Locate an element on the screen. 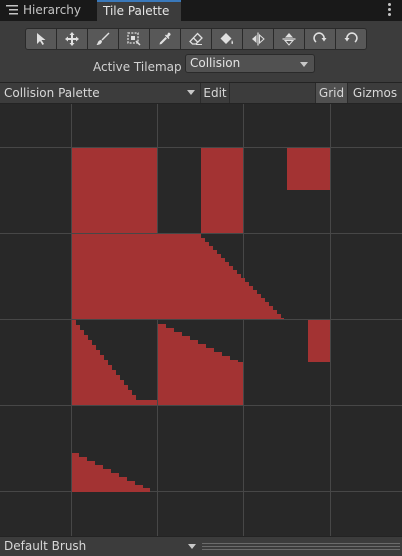 This screenshot has width=402, height=556. pick-tool-button is located at coordinates (165, 39).